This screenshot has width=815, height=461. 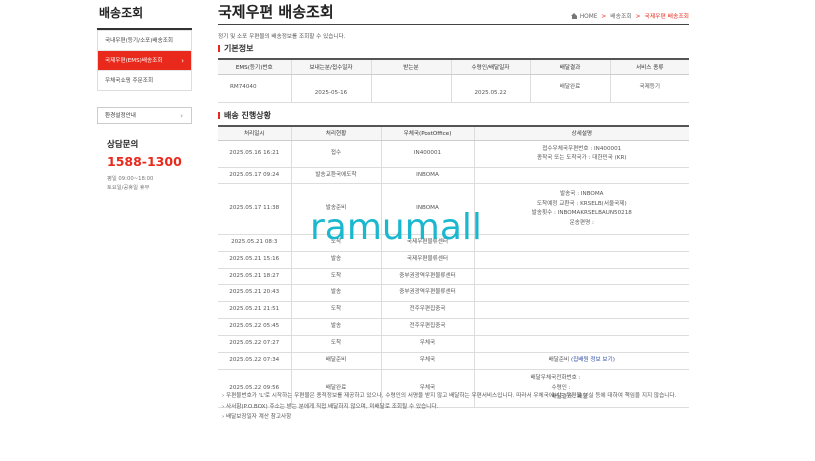 I want to click on table-row: 2025.05.22 05:45 발송 전주우편집중국, so click(x=453, y=327).